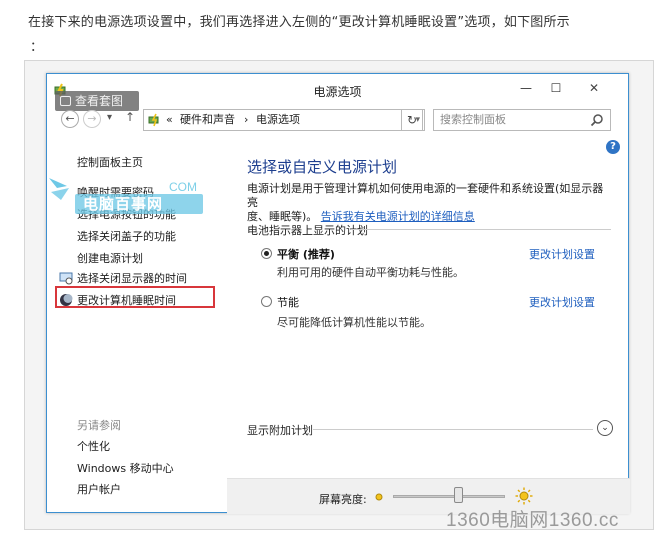  Describe the element at coordinates (280, 430) in the screenshot. I see `show-additional-plans-label: 显示附加计划` at that location.